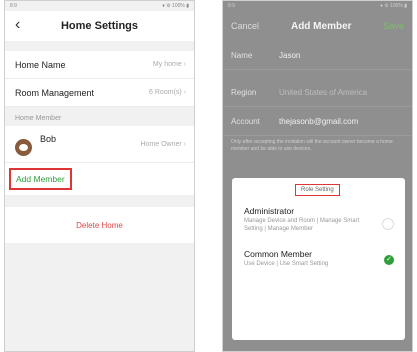  I want to click on home-member-section-label: Home Member, so click(99, 116).